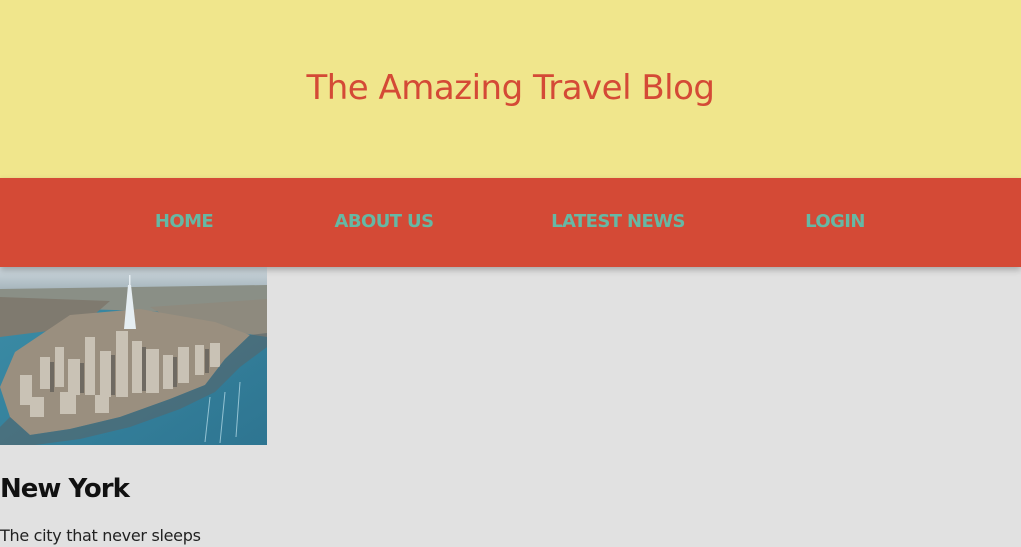 This screenshot has width=1021, height=547. What do you see at coordinates (65, 489) in the screenshot?
I see `article-title: New York` at bounding box center [65, 489].